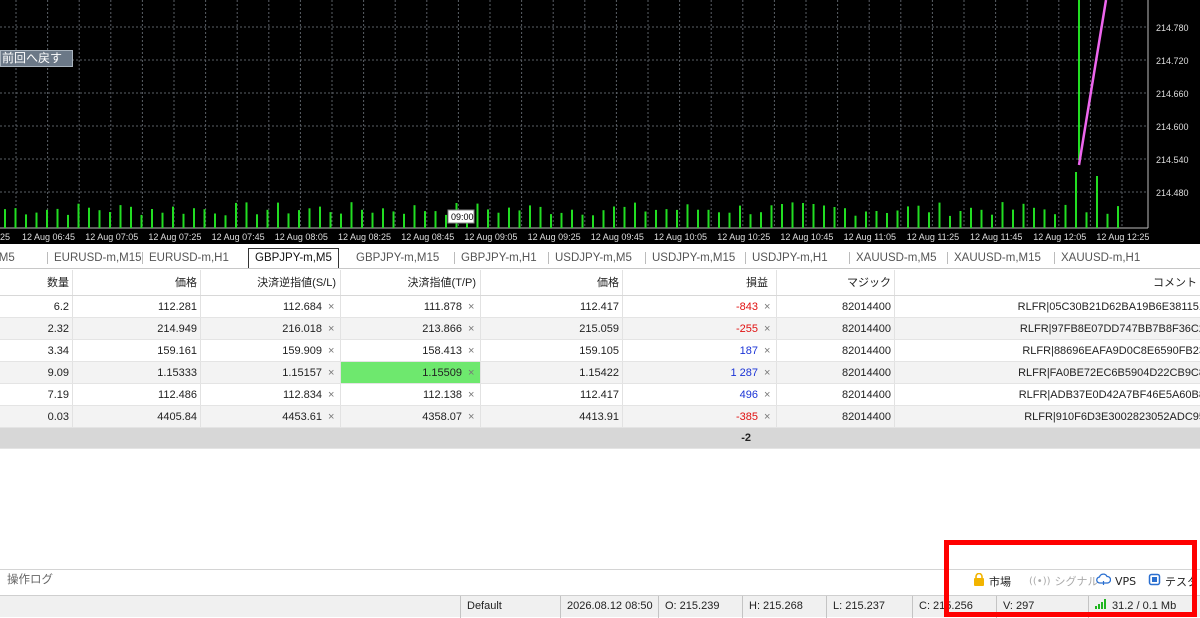 The image size is (1200, 618). I want to click on col-header-sl: 決済逆指値(S/L), so click(271, 282).